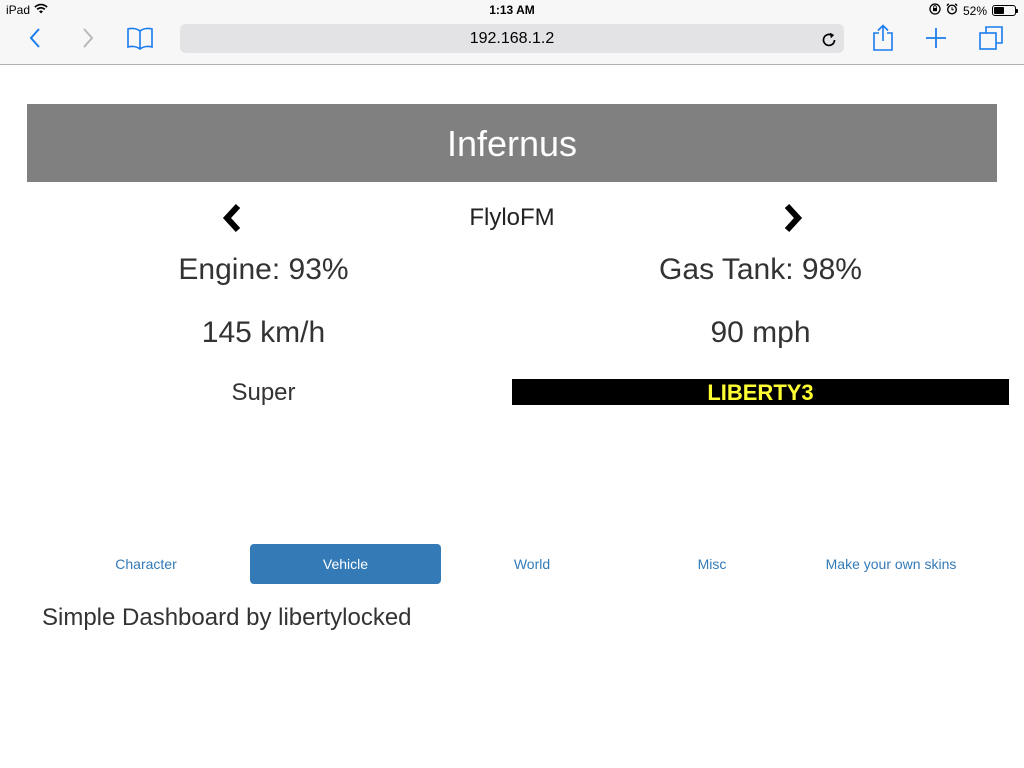 The image size is (1024, 768). What do you see at coordinates (760, 269) in the screenshot?
I see `gas-tank-level: Gas Tank: 98%` at bounding box center [760, 269].